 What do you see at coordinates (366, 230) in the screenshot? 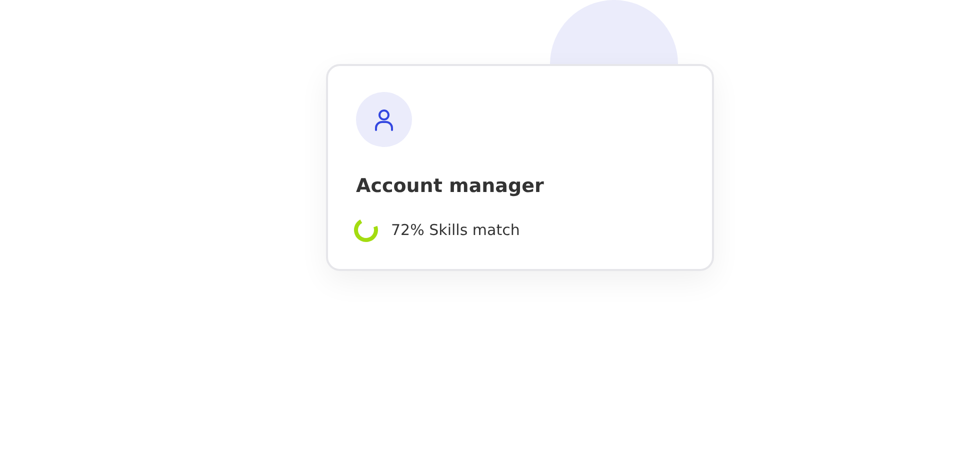
I see `progress-ring` at bounding box center [366, 230].